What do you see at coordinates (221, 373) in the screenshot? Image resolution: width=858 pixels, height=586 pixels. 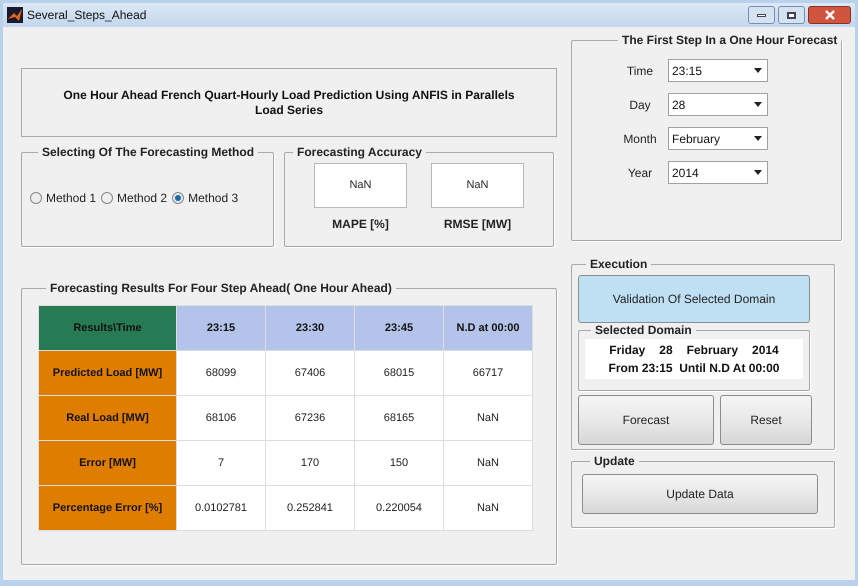 I see `table-cell: 68099` at bounding box center [221, 373].